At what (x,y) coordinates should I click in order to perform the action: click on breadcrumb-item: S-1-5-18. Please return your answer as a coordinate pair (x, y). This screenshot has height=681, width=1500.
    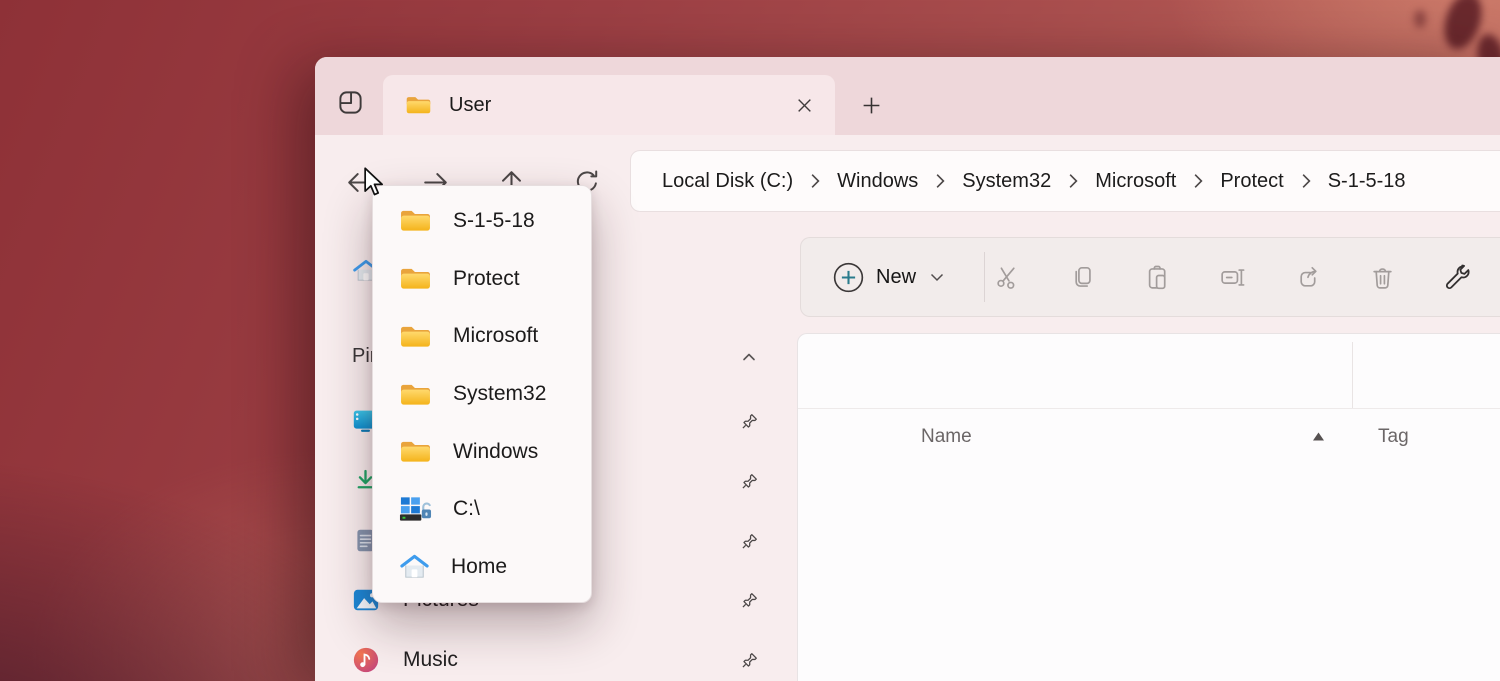
    Looking at the image, I should click on (1367, 181).